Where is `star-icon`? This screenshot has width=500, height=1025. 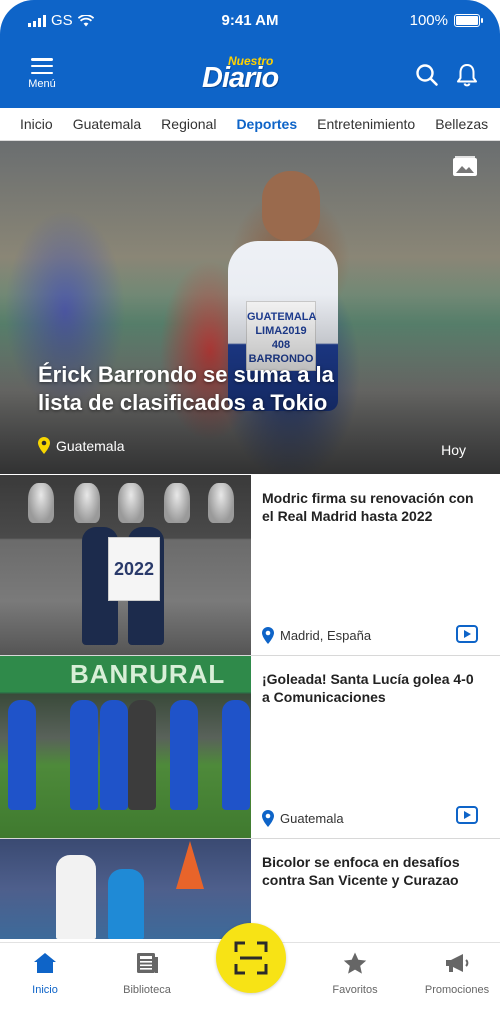
star-icon is located at coordinates (355, 963).